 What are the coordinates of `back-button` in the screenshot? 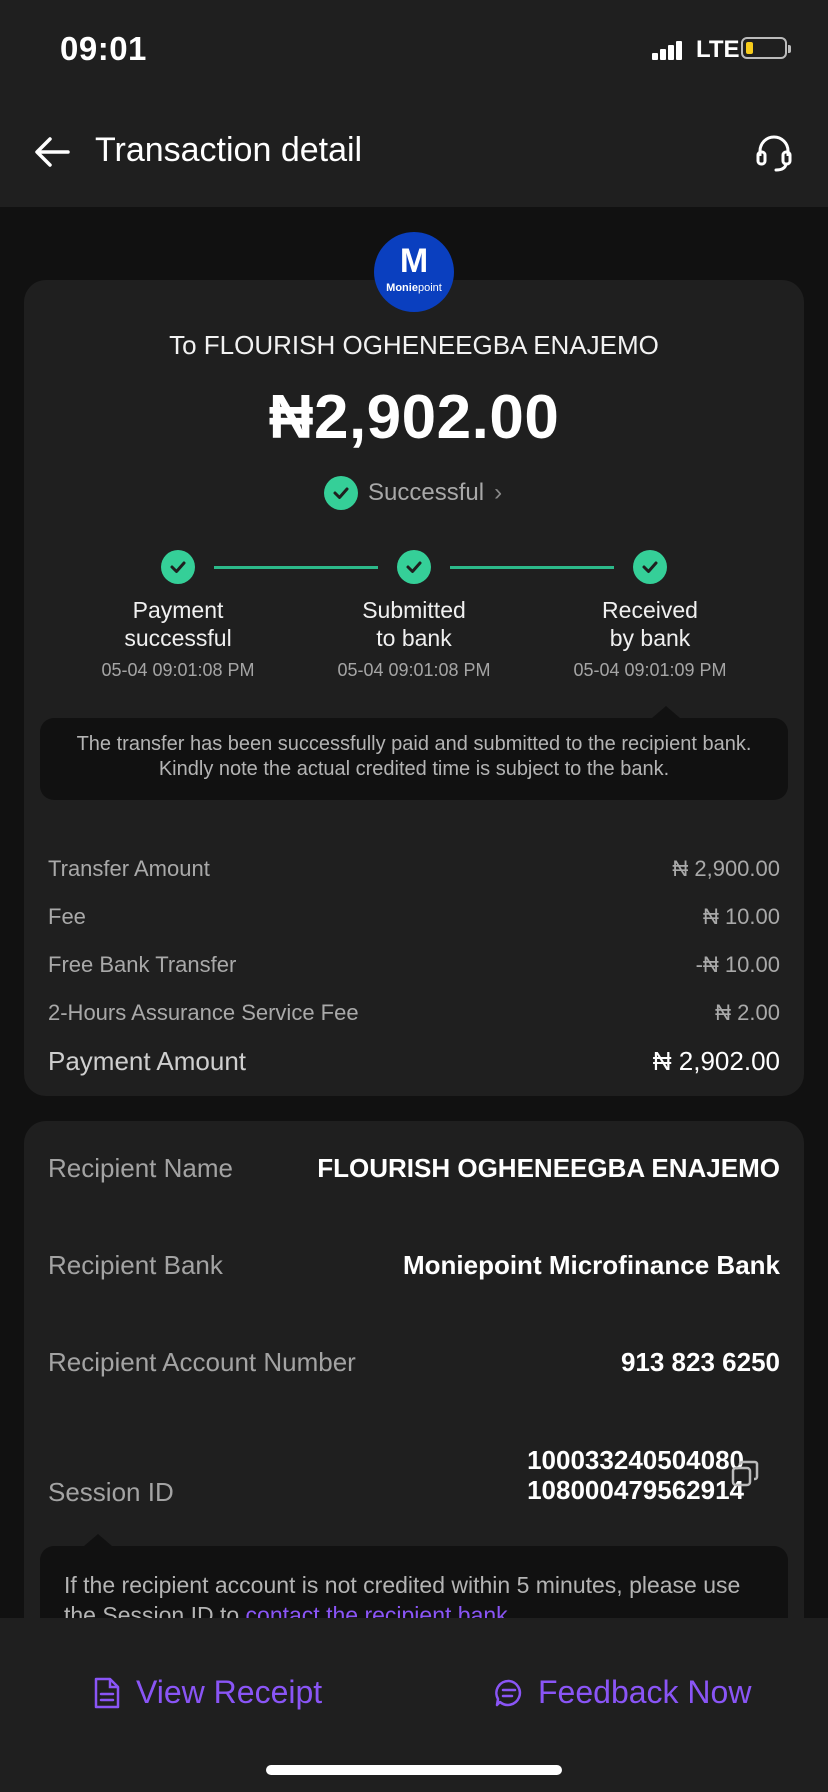 It's located at (52, 152).